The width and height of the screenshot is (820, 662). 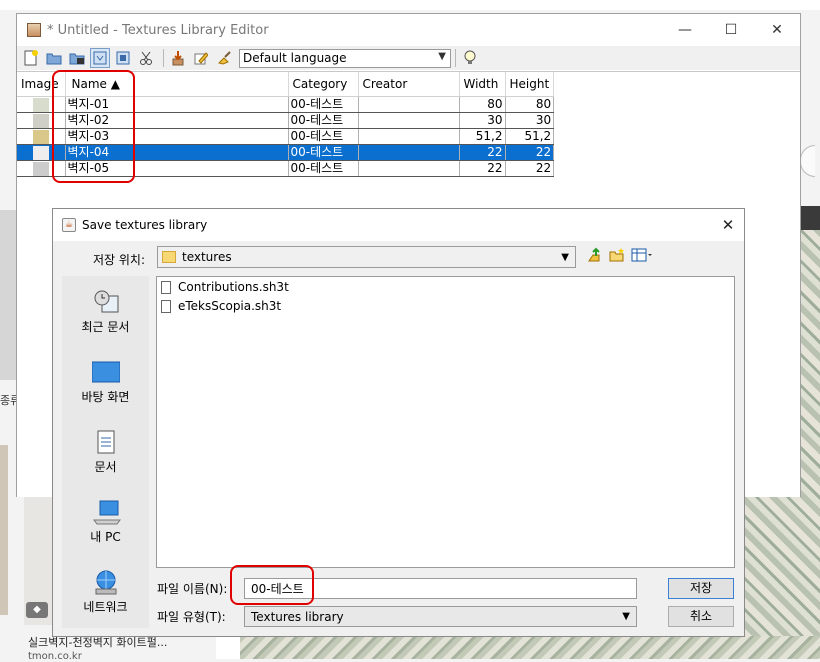 I want to click on dialog-title-bar: ☕ Save textures library ✕, so click(x=398, y=225).